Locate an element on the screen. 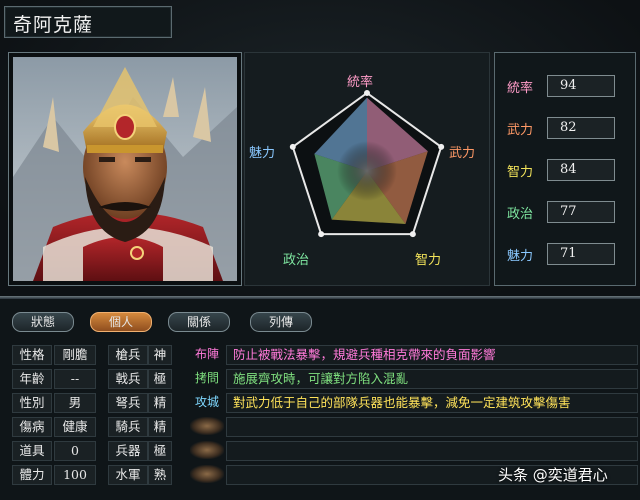 The image size is (640, 500). stat-row-politics: 政治 77 is located at coordinates (564, 212).